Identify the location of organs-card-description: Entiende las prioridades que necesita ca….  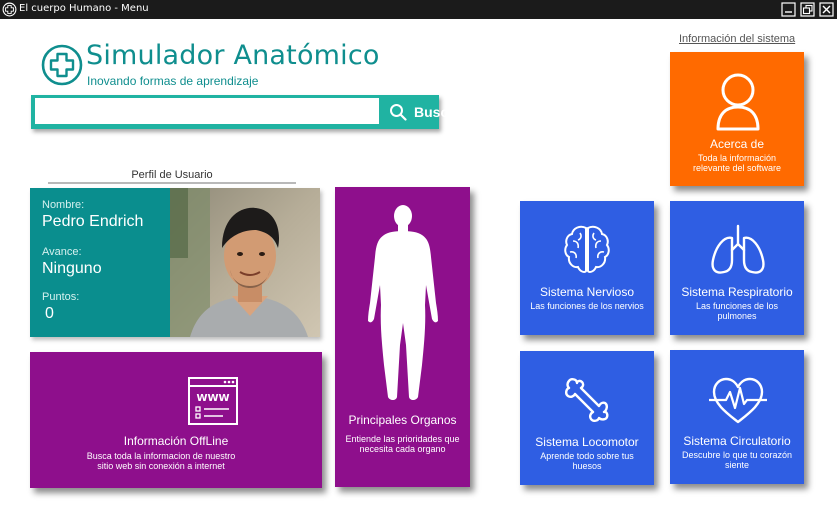
(402, 444).